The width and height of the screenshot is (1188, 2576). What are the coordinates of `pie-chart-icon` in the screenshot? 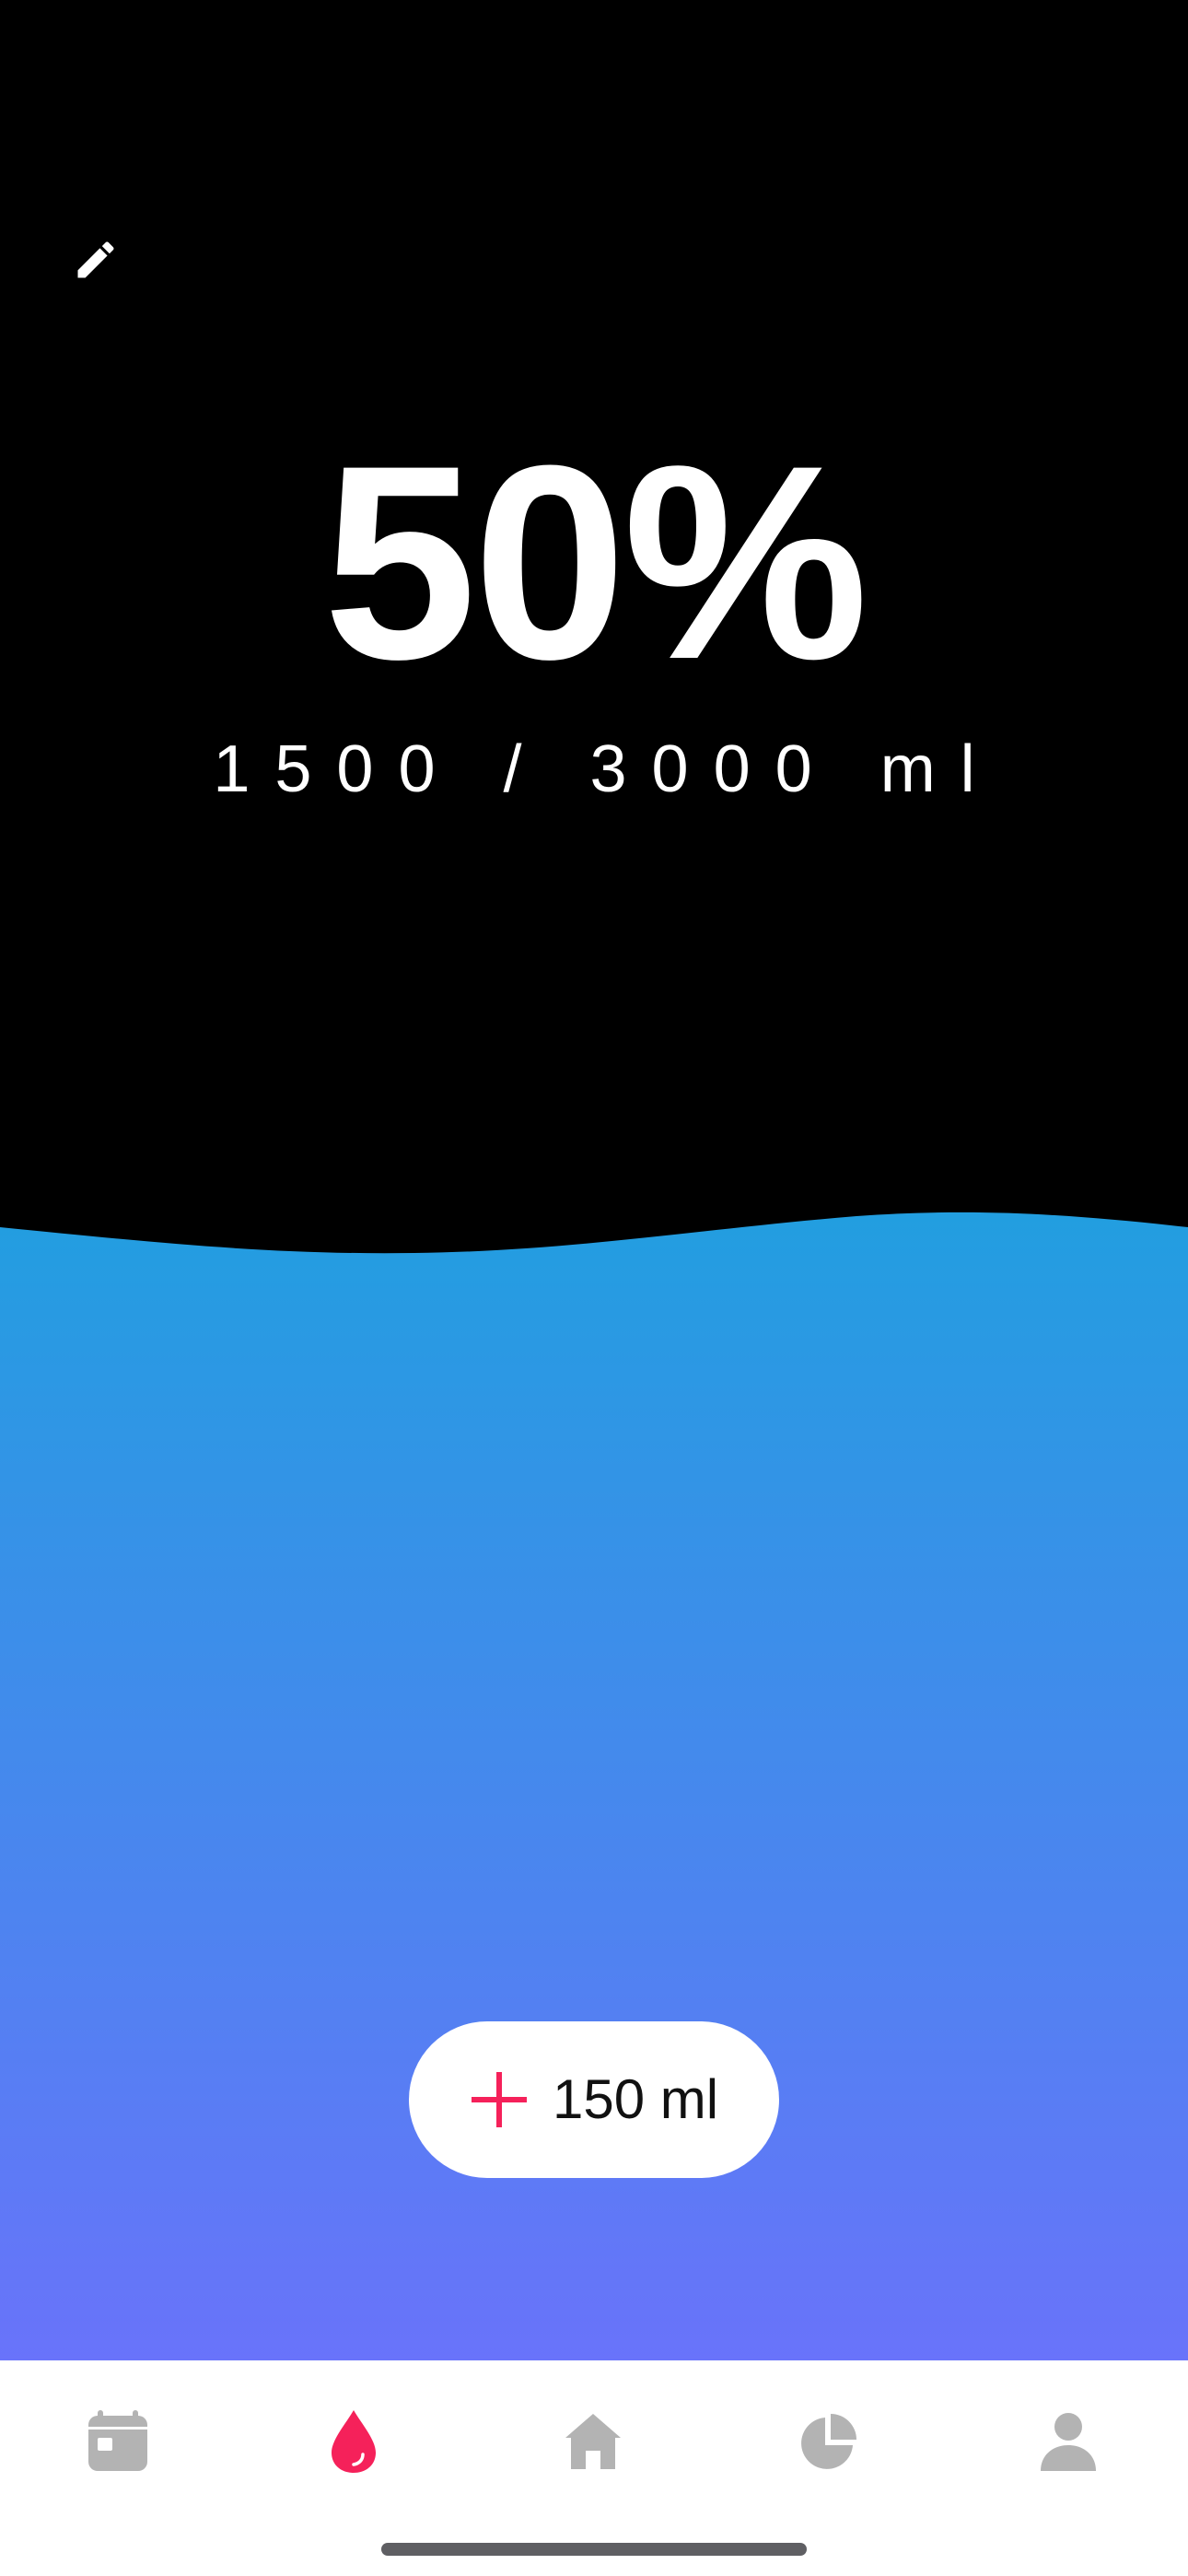 It's located at (828, 2441).